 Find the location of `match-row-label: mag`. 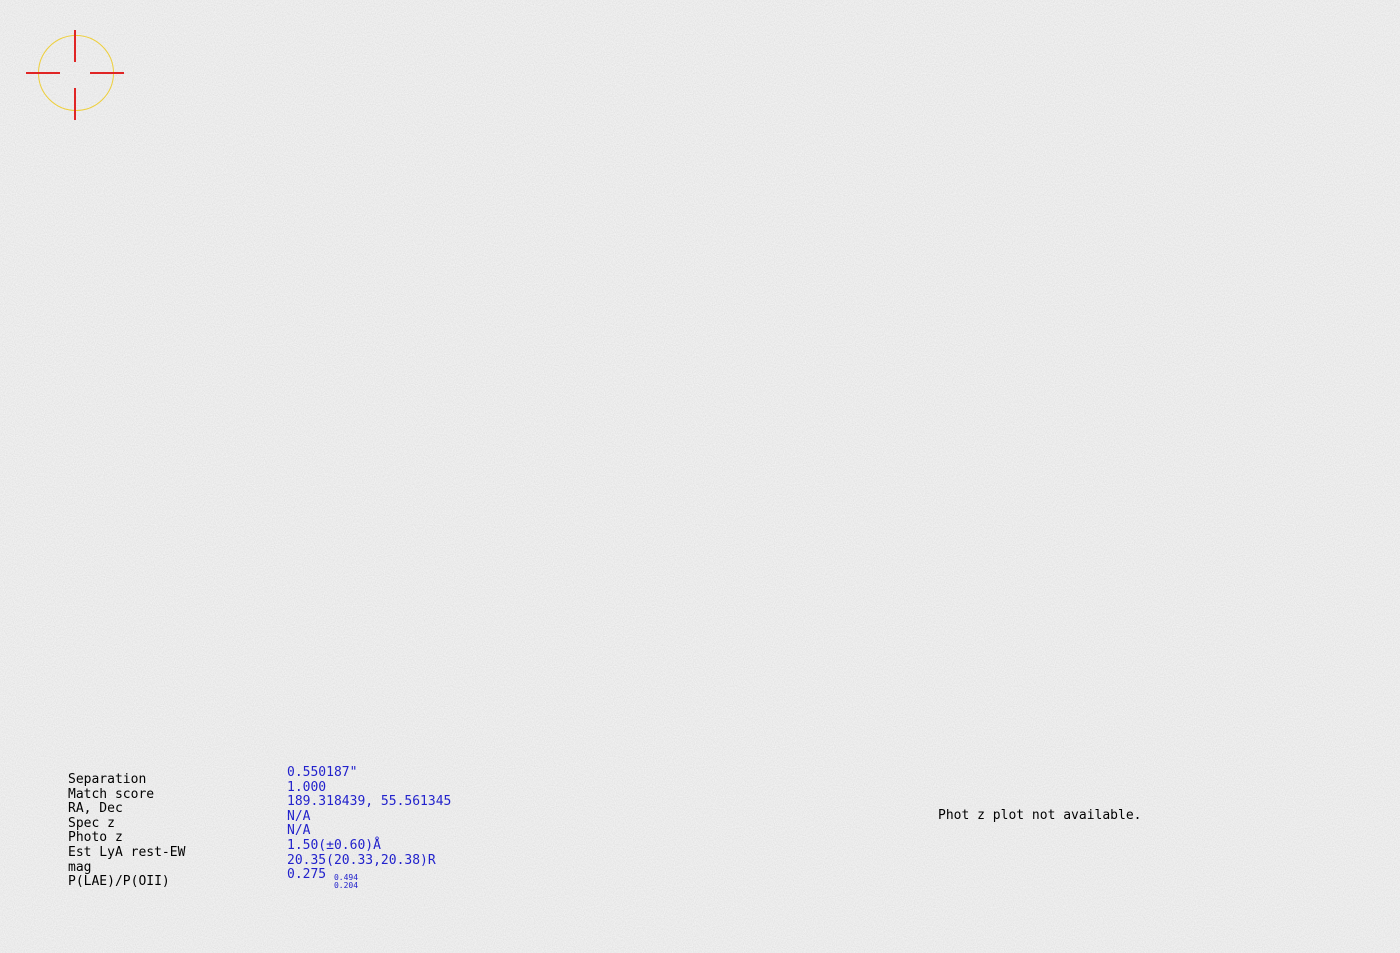

match-row-label: mag is located at coordinates (80, 867).